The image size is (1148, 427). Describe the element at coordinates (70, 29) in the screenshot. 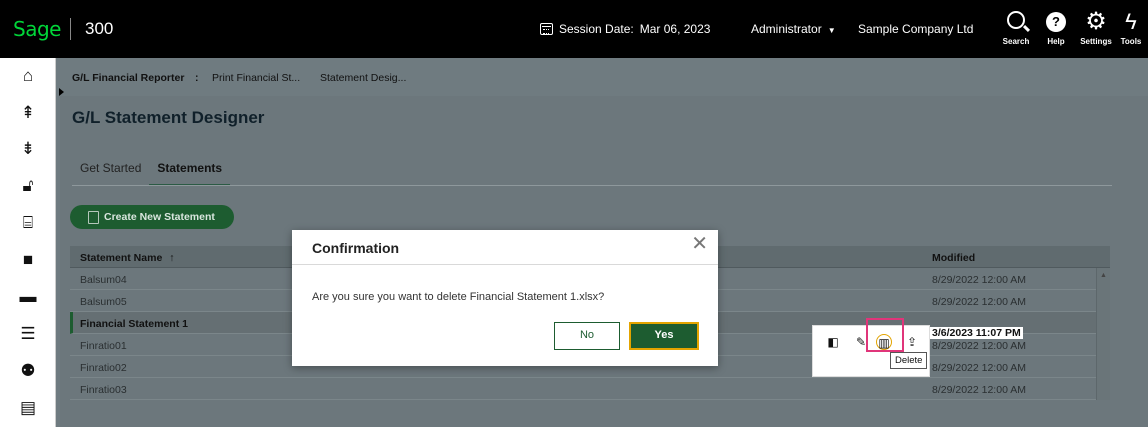

I see `logo-divider` at that location.